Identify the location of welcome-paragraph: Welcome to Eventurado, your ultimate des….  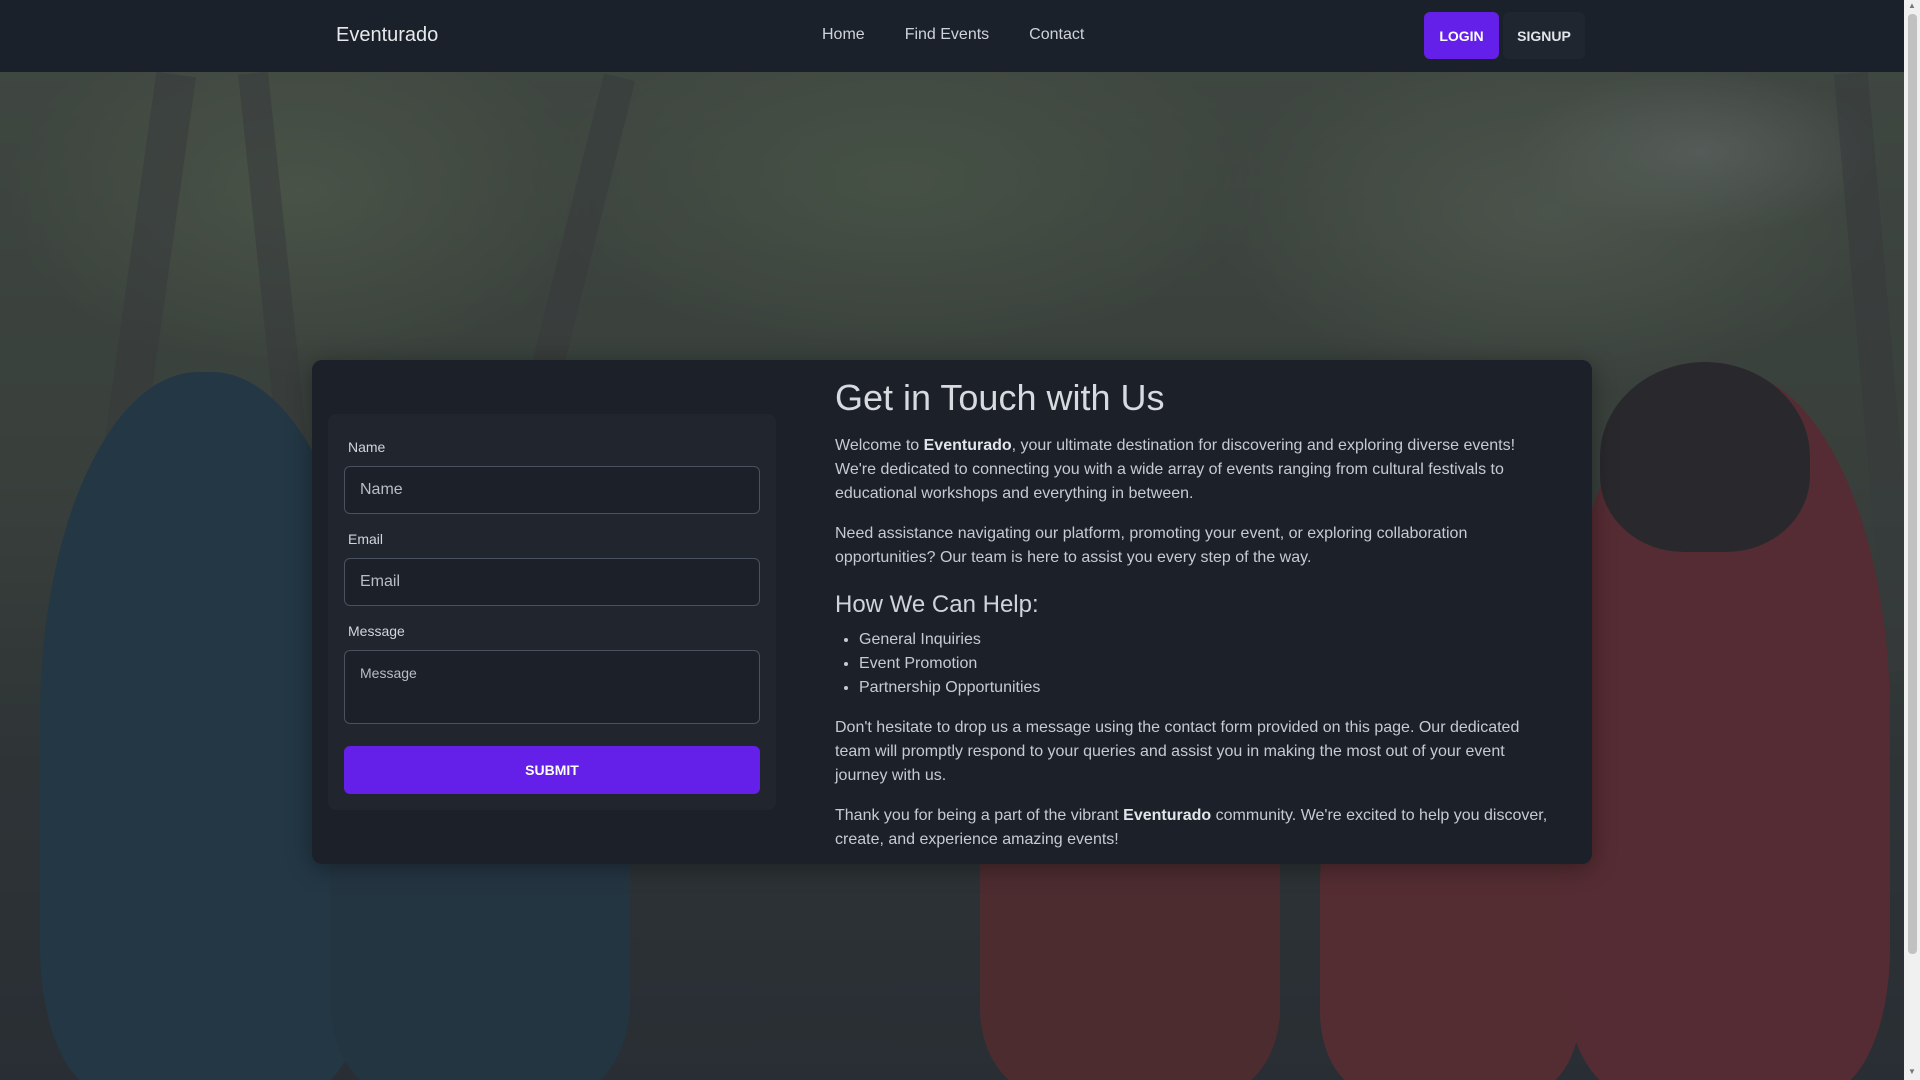
(1195, 470).